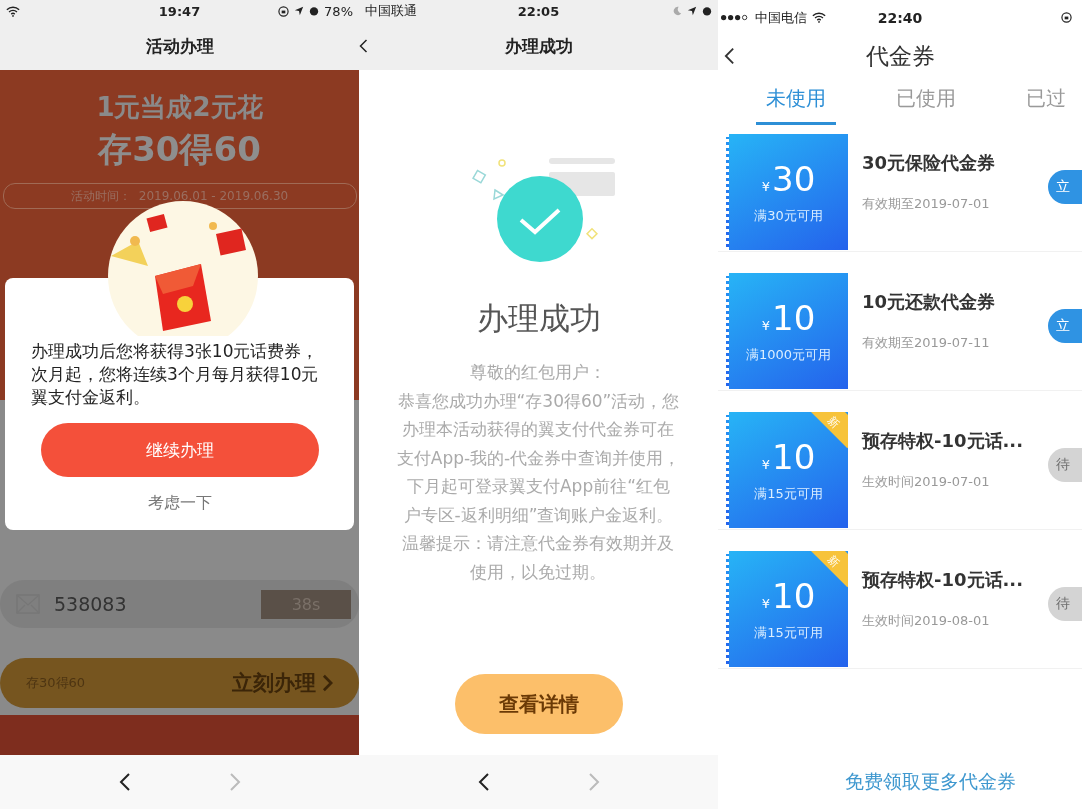  Describe the element at coordinates (929, 163) in the screenshot. I see `voucher-name: 30元保险代金券` at that location.